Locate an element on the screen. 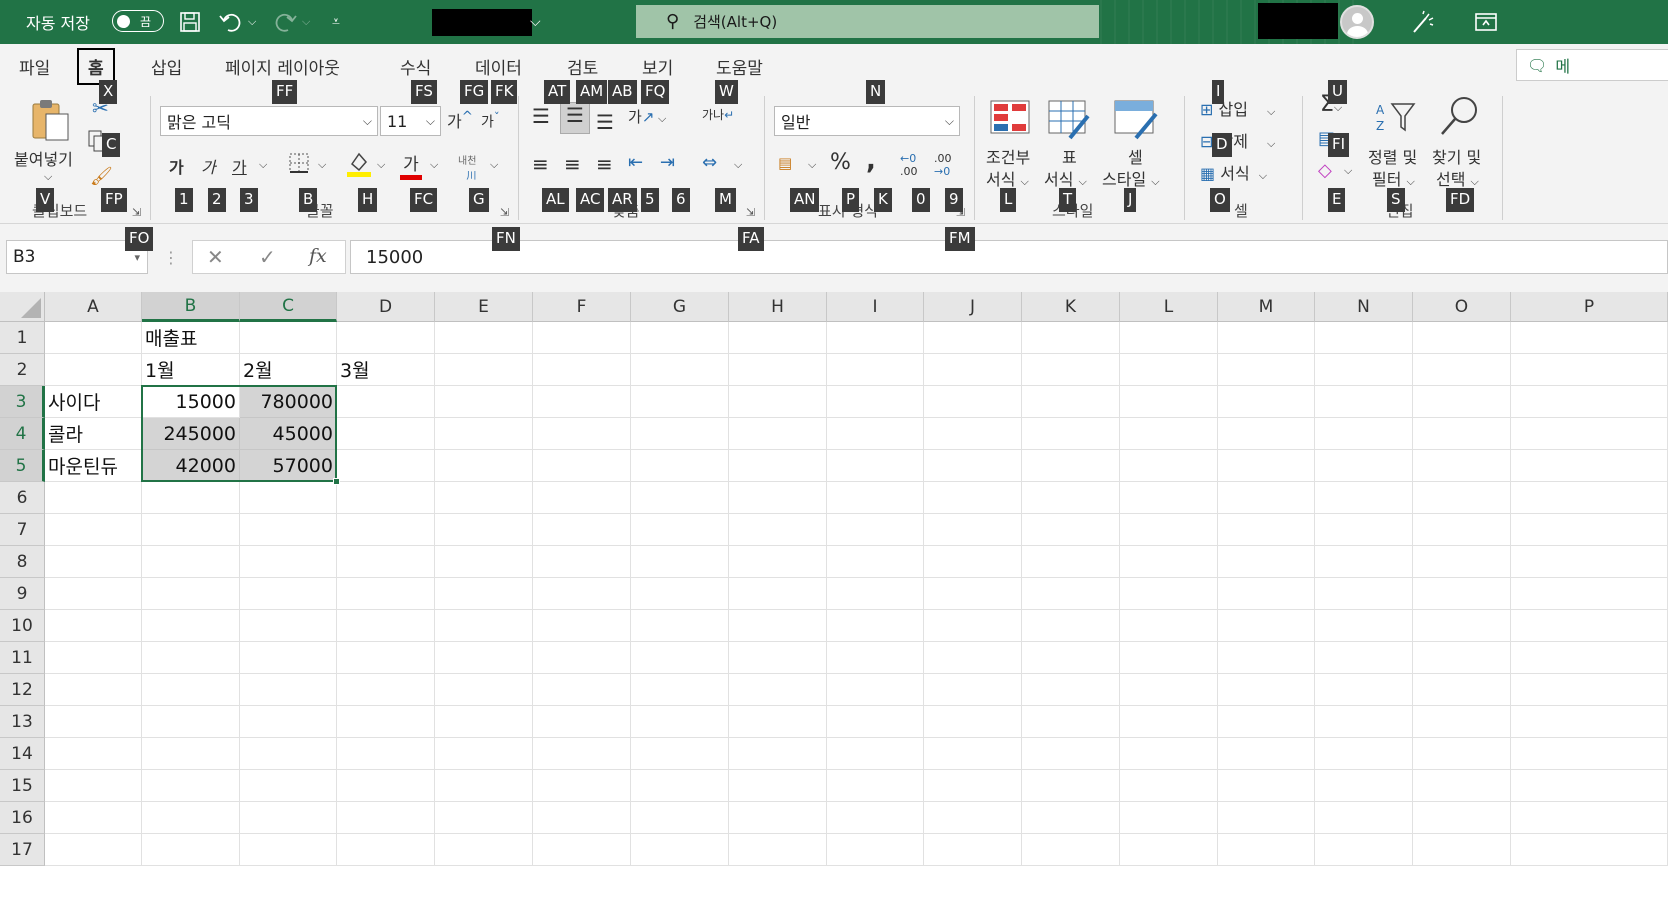 Image resolution: width=1668 pixels, height=913 pixels. save-icon is located at coordinates (190, 22).